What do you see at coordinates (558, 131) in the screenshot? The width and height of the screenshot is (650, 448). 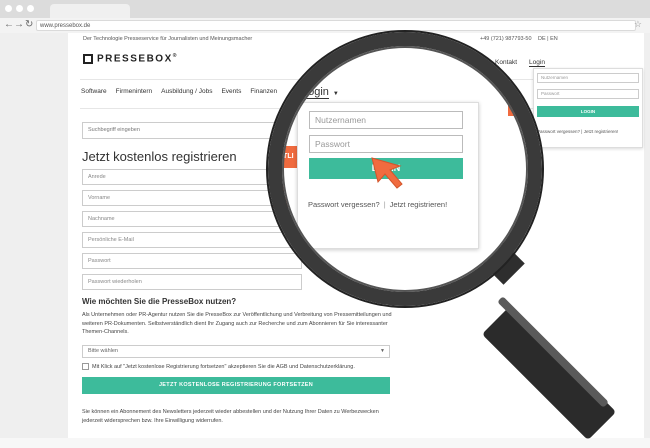 I see `mini-forgot-password-link: Passwort vergessen?` at bounding box center [558, 131].